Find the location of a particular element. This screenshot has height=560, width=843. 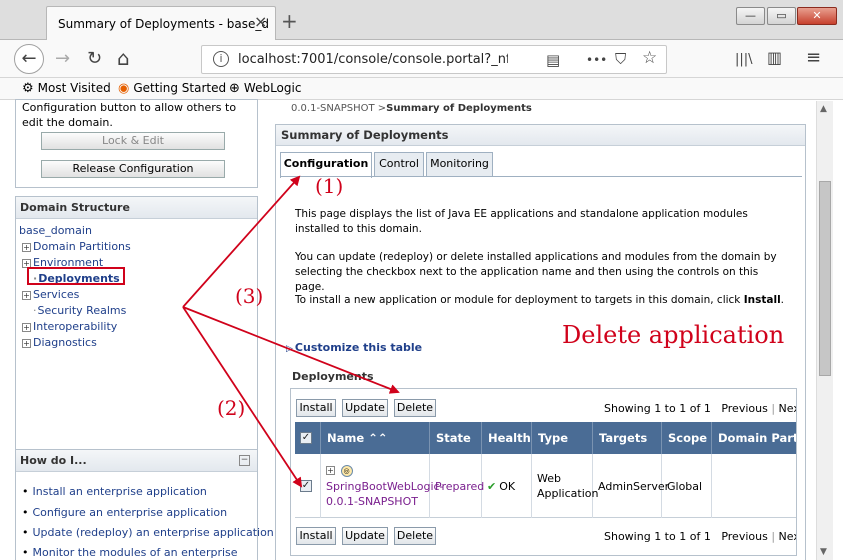

column-targets: Targets is located at coordinates (627, 438).